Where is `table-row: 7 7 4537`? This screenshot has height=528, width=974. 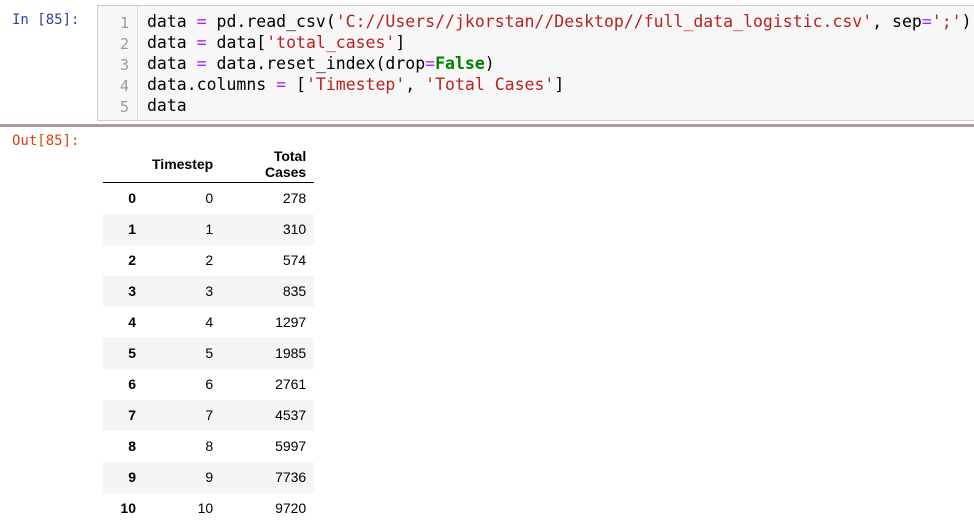 table-row: 7 7 4537 is located at coordinates (209, 415).